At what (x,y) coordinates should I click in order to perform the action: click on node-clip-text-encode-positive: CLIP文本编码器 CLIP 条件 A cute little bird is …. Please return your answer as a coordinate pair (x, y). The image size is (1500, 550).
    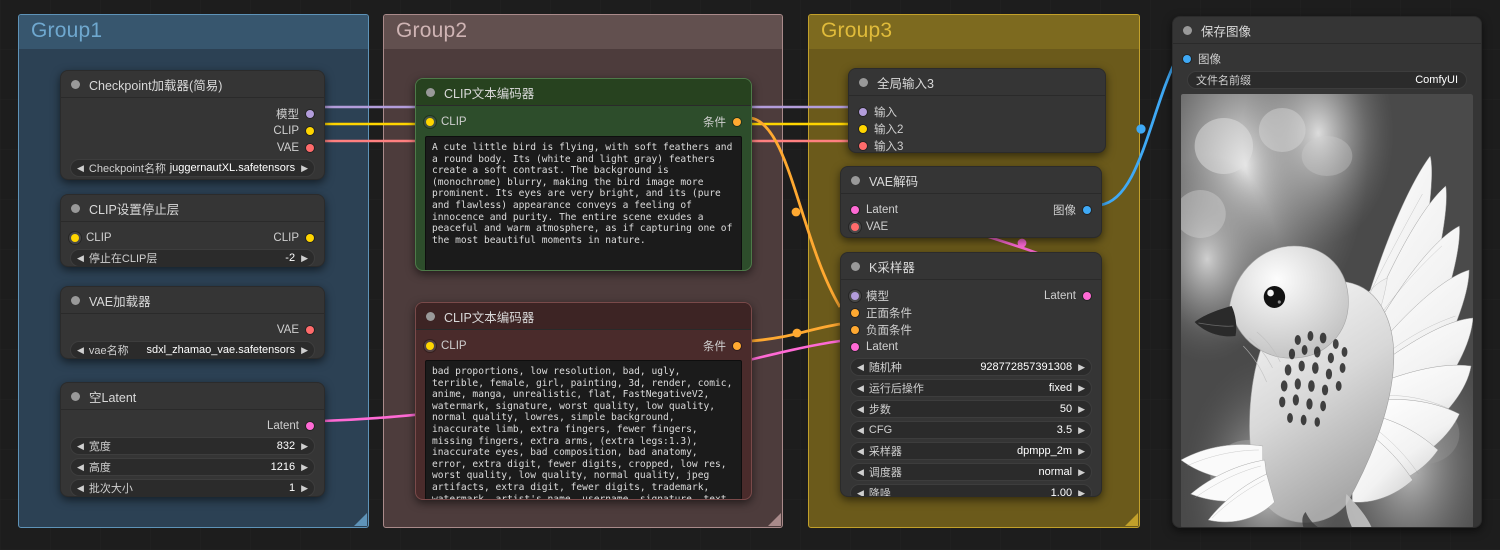
    Looking at the image, I should click on (583, 174).